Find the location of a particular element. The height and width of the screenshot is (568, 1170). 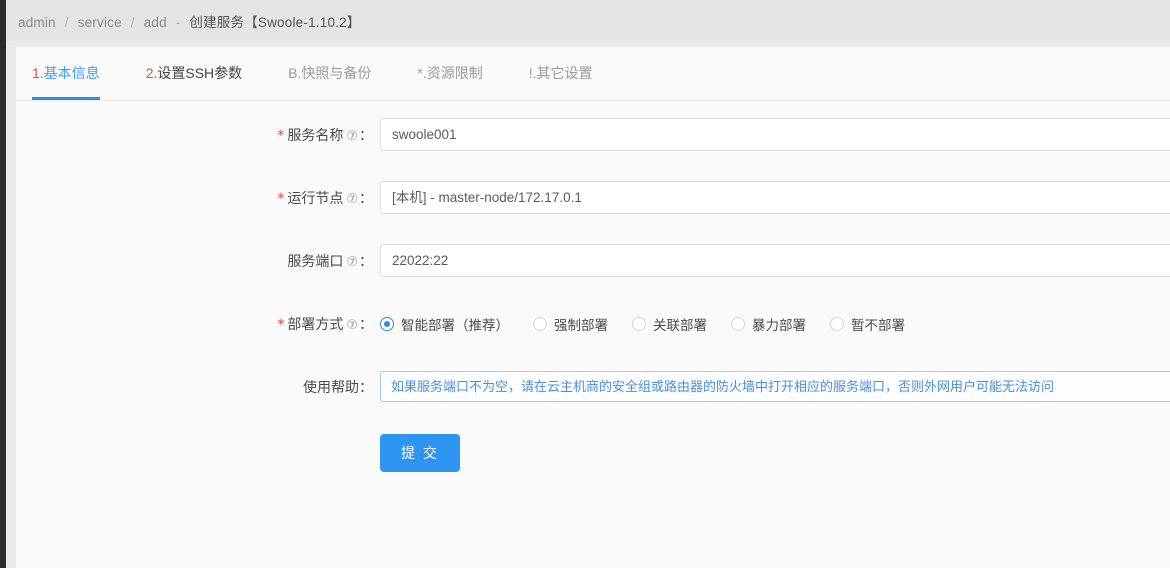

breadcrumb-item-service: service is located at coordinates (100, 22).